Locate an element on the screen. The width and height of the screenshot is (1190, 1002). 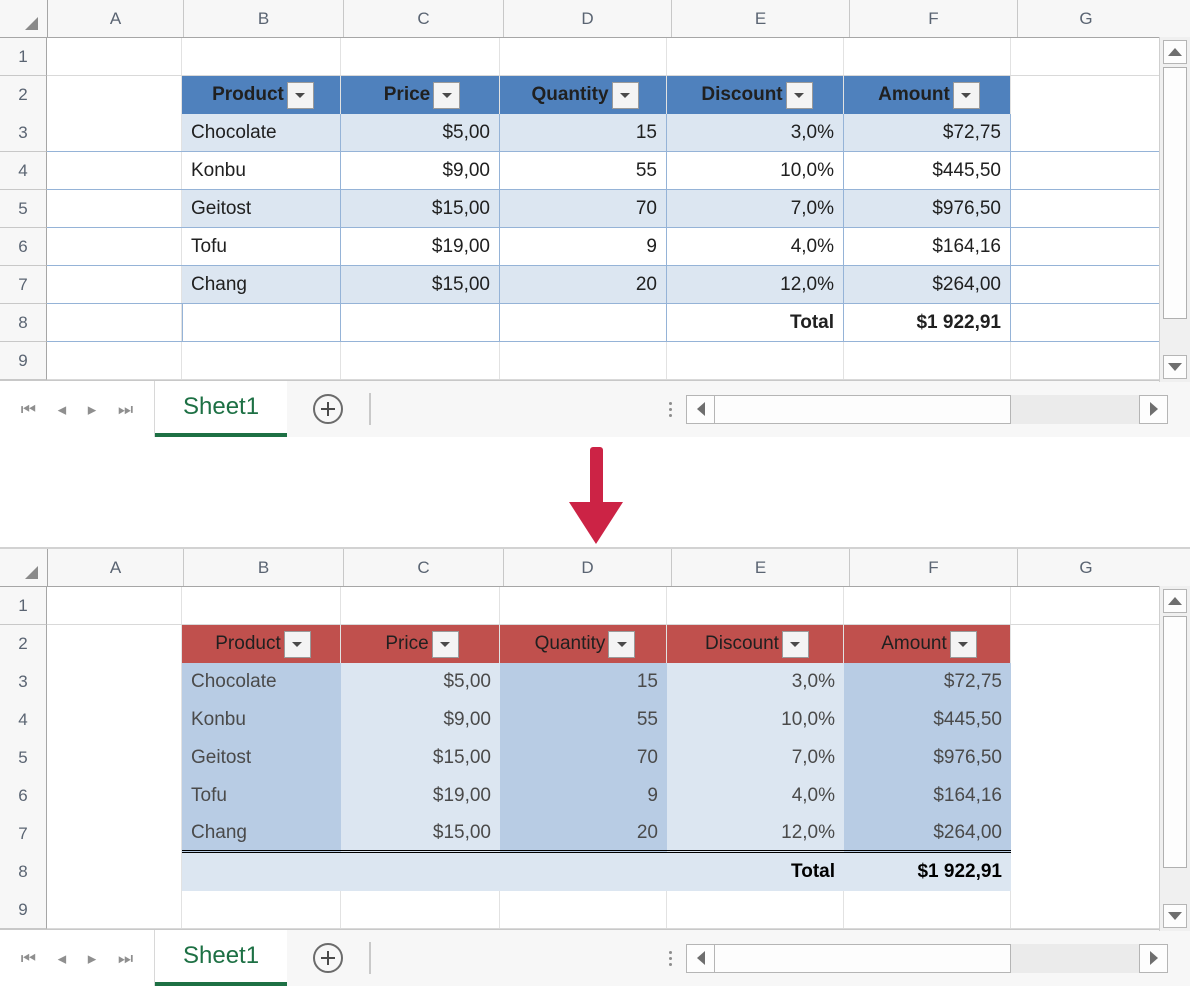
cell-g9 is located at coordinates (1079, 909).